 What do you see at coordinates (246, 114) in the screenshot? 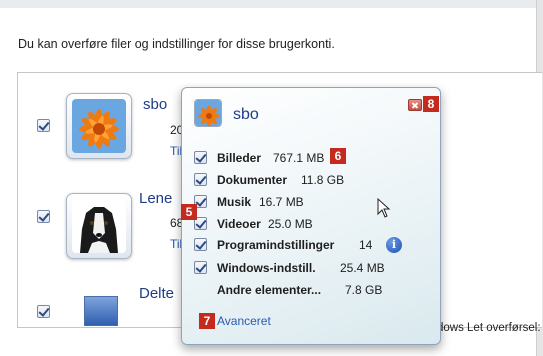
I see `popup-user-name: sbo` at bounding box center [246, 114].